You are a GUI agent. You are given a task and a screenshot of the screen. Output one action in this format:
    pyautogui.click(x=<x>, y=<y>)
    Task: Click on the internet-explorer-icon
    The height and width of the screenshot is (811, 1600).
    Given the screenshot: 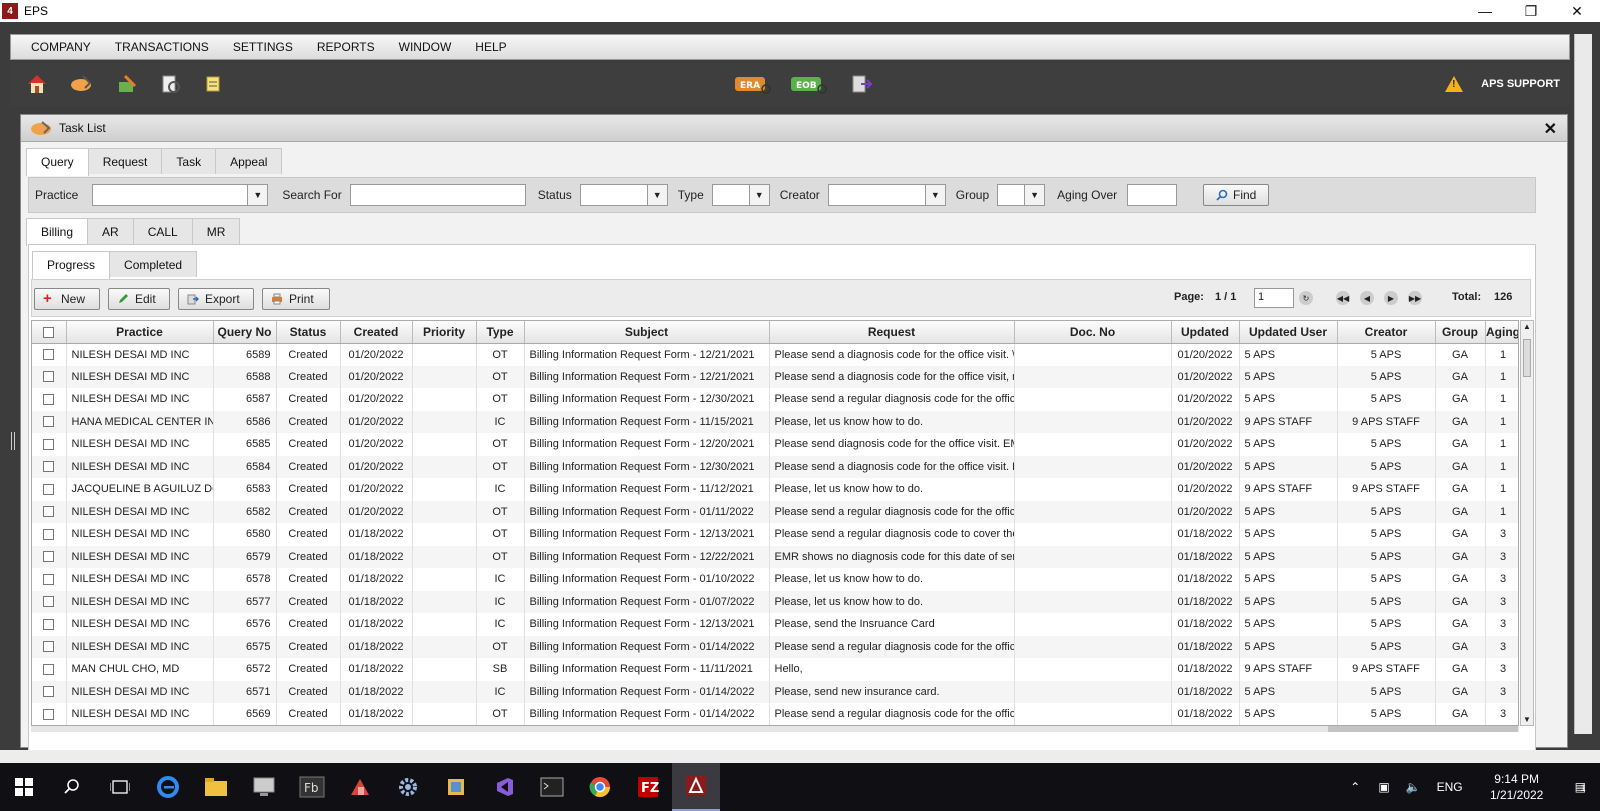 What is the action you would take?
    pyautogui.click(x=168, y=787)
    